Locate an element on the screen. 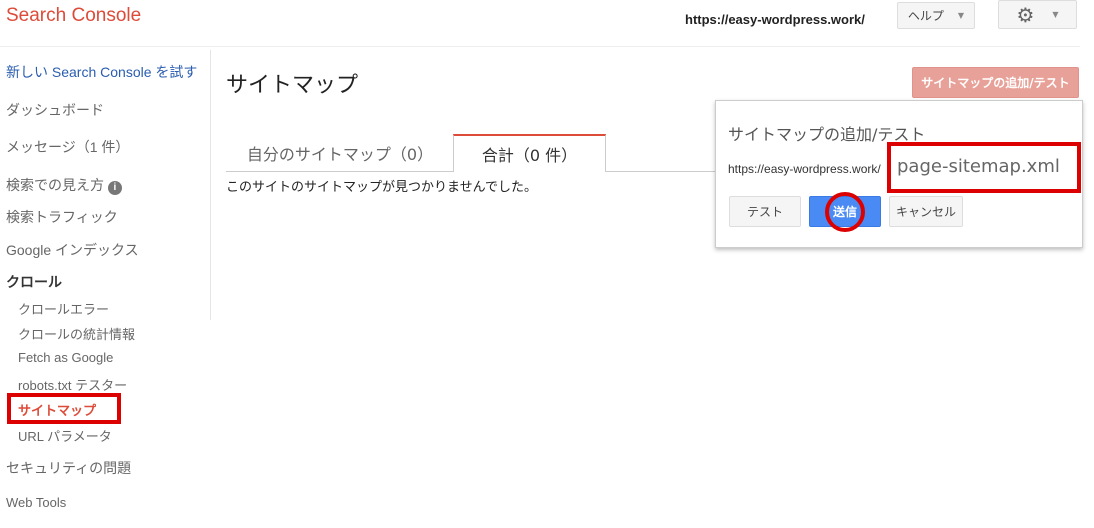 This screenshot has width=1094, height=528. highlight-circle is located at coordinates (845, 212).